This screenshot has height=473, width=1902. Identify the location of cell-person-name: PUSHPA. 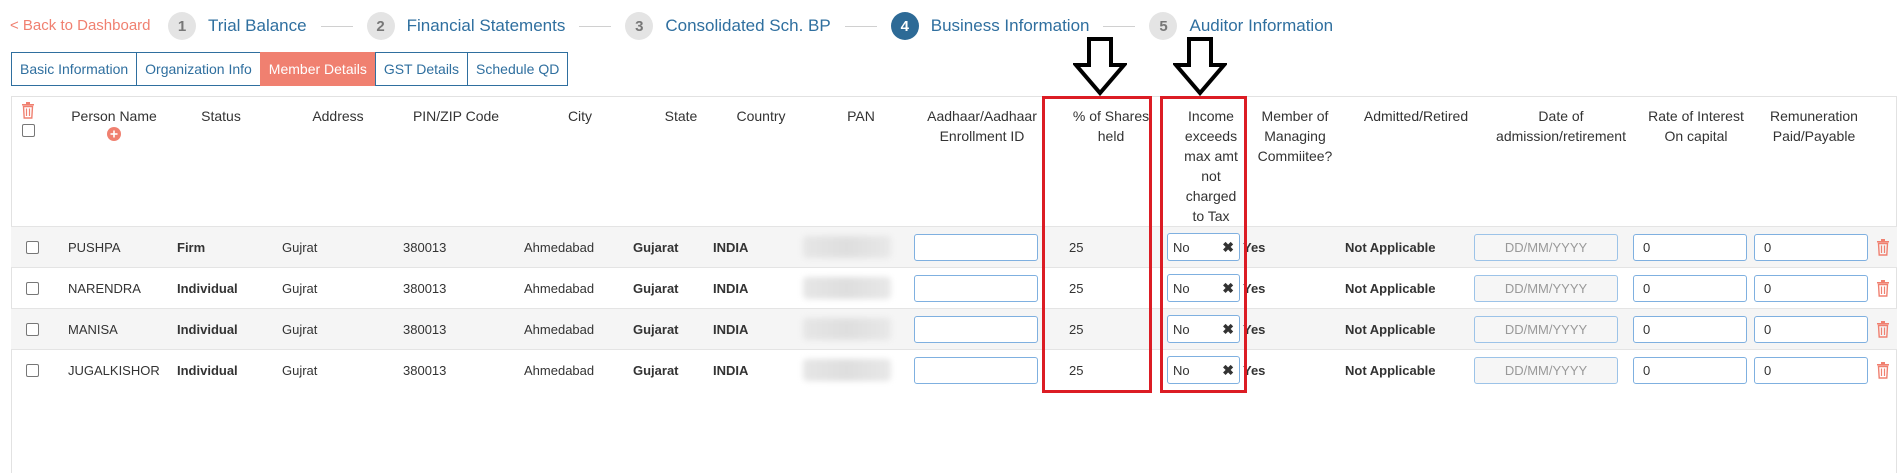
(94, 247).